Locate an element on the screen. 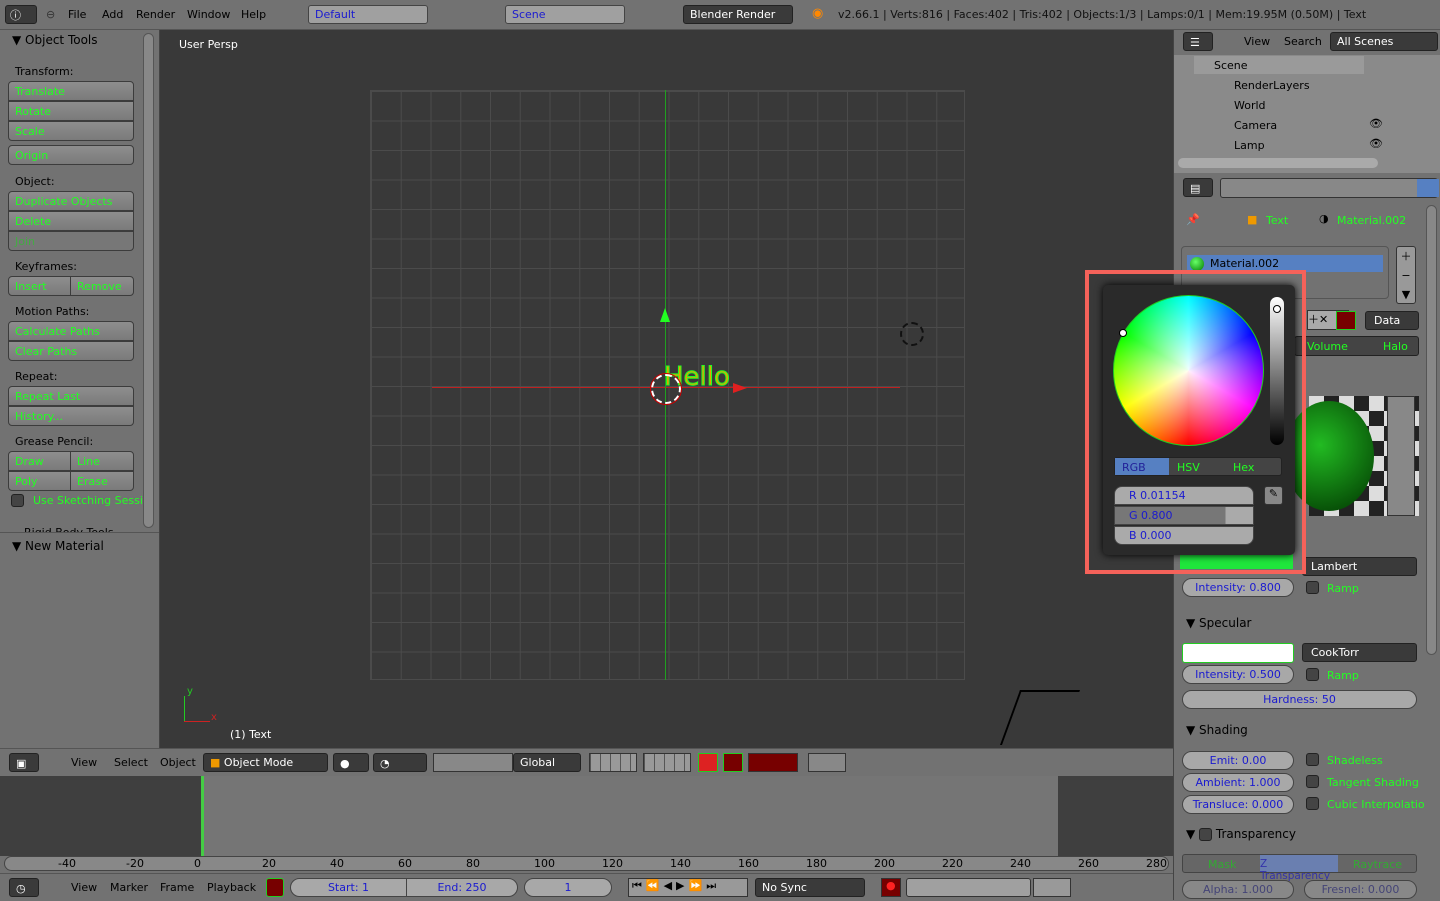 The image size is (1440, 901). tab-volume: Volume is located at coordinates (1327, 346).